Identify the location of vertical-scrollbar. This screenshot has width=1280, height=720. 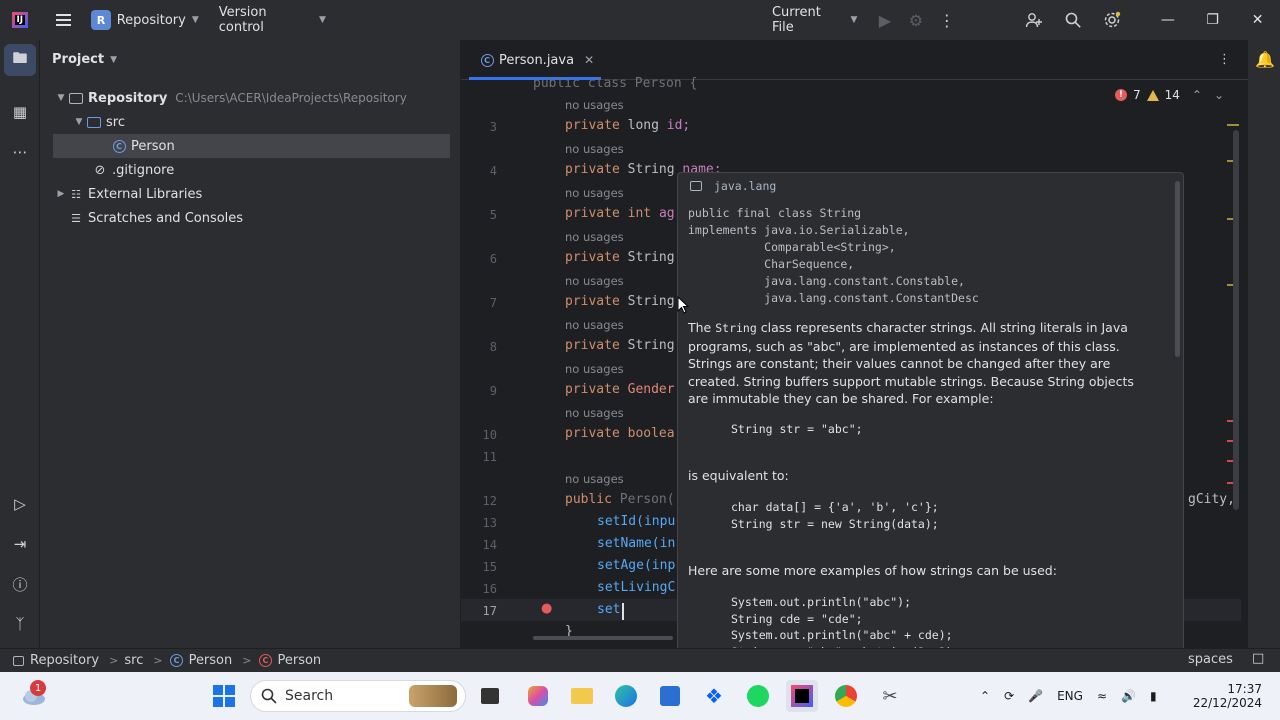
(1236, 320).